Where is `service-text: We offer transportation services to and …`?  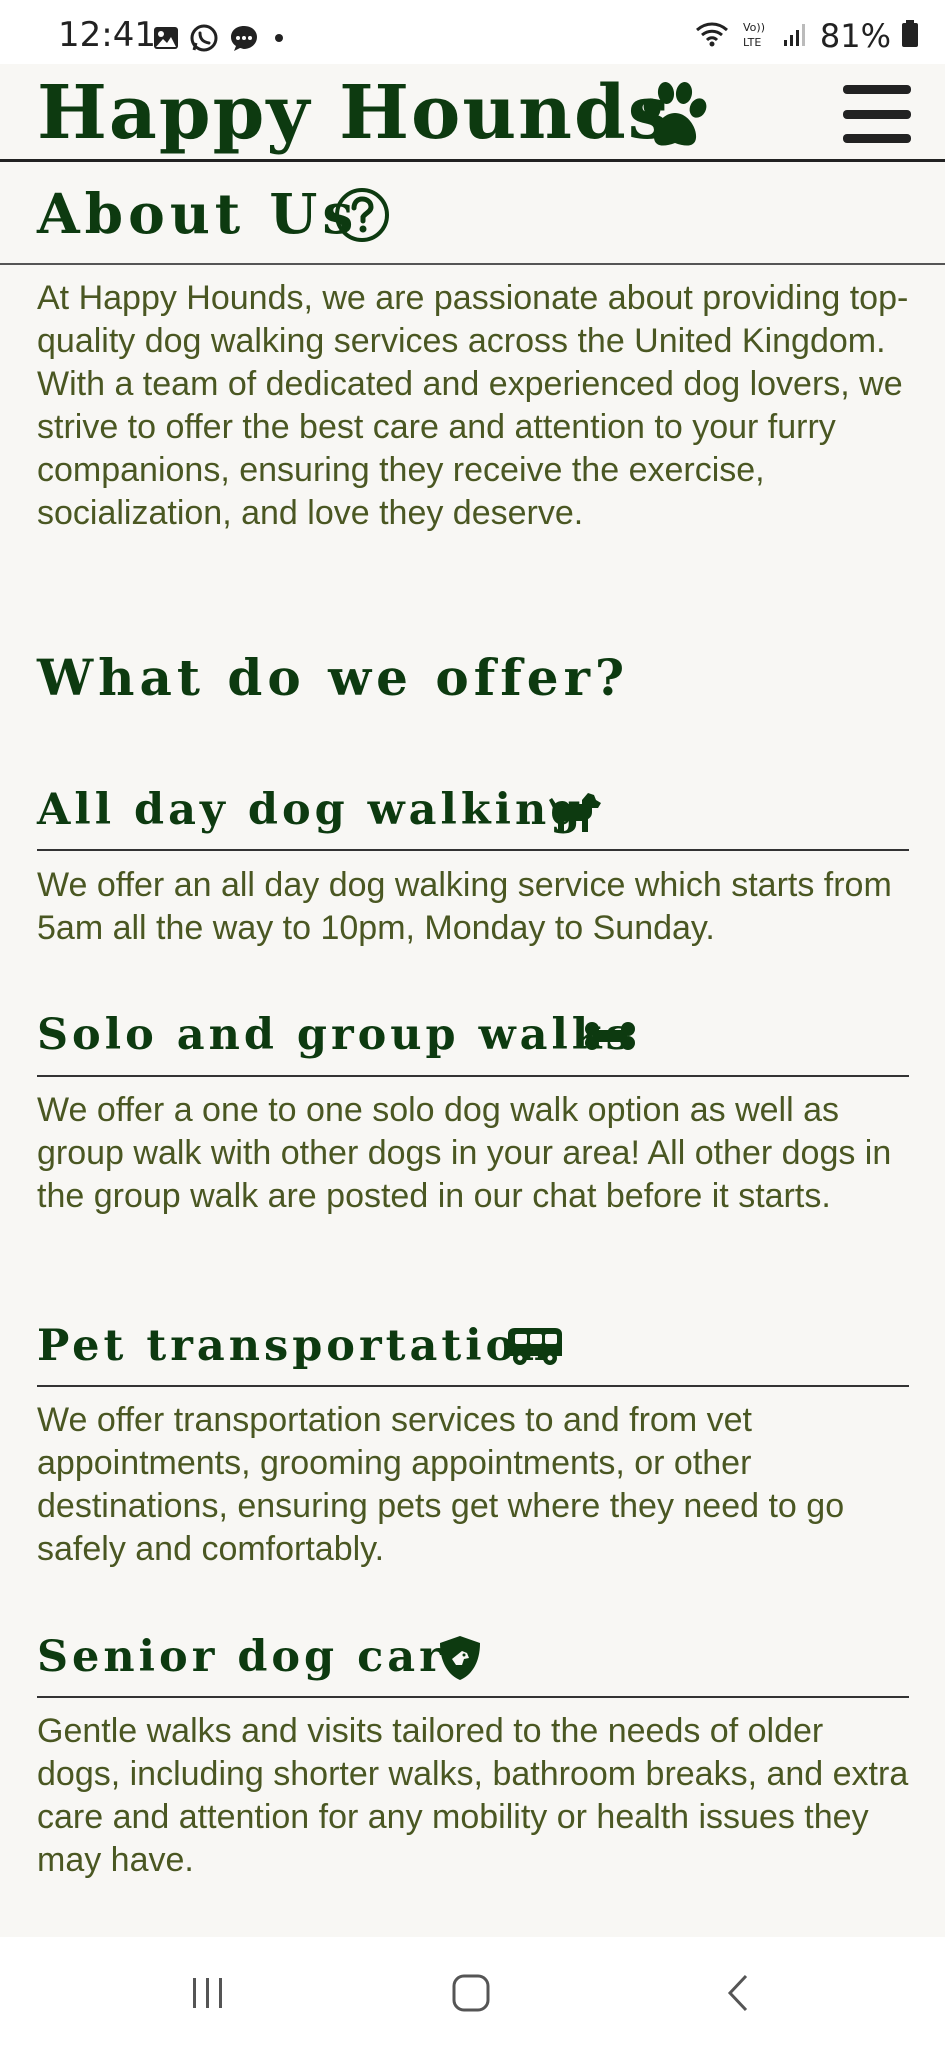 service-text: We offer transportation services to and … is located at coordinates (441, 1484).